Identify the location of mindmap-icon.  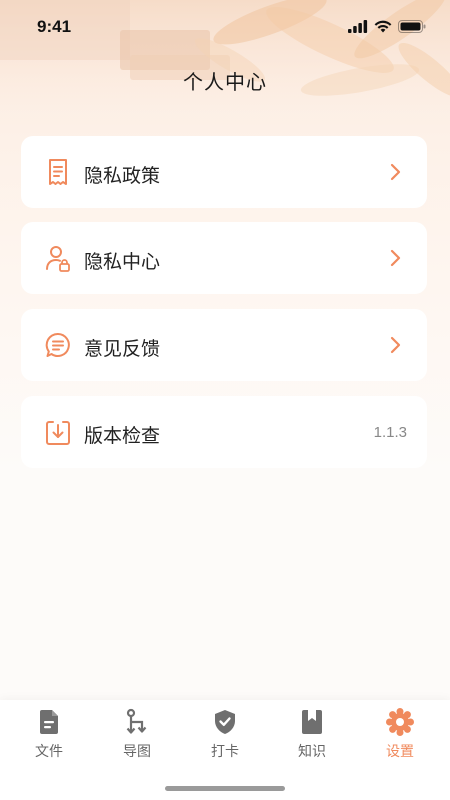
(136, 721).